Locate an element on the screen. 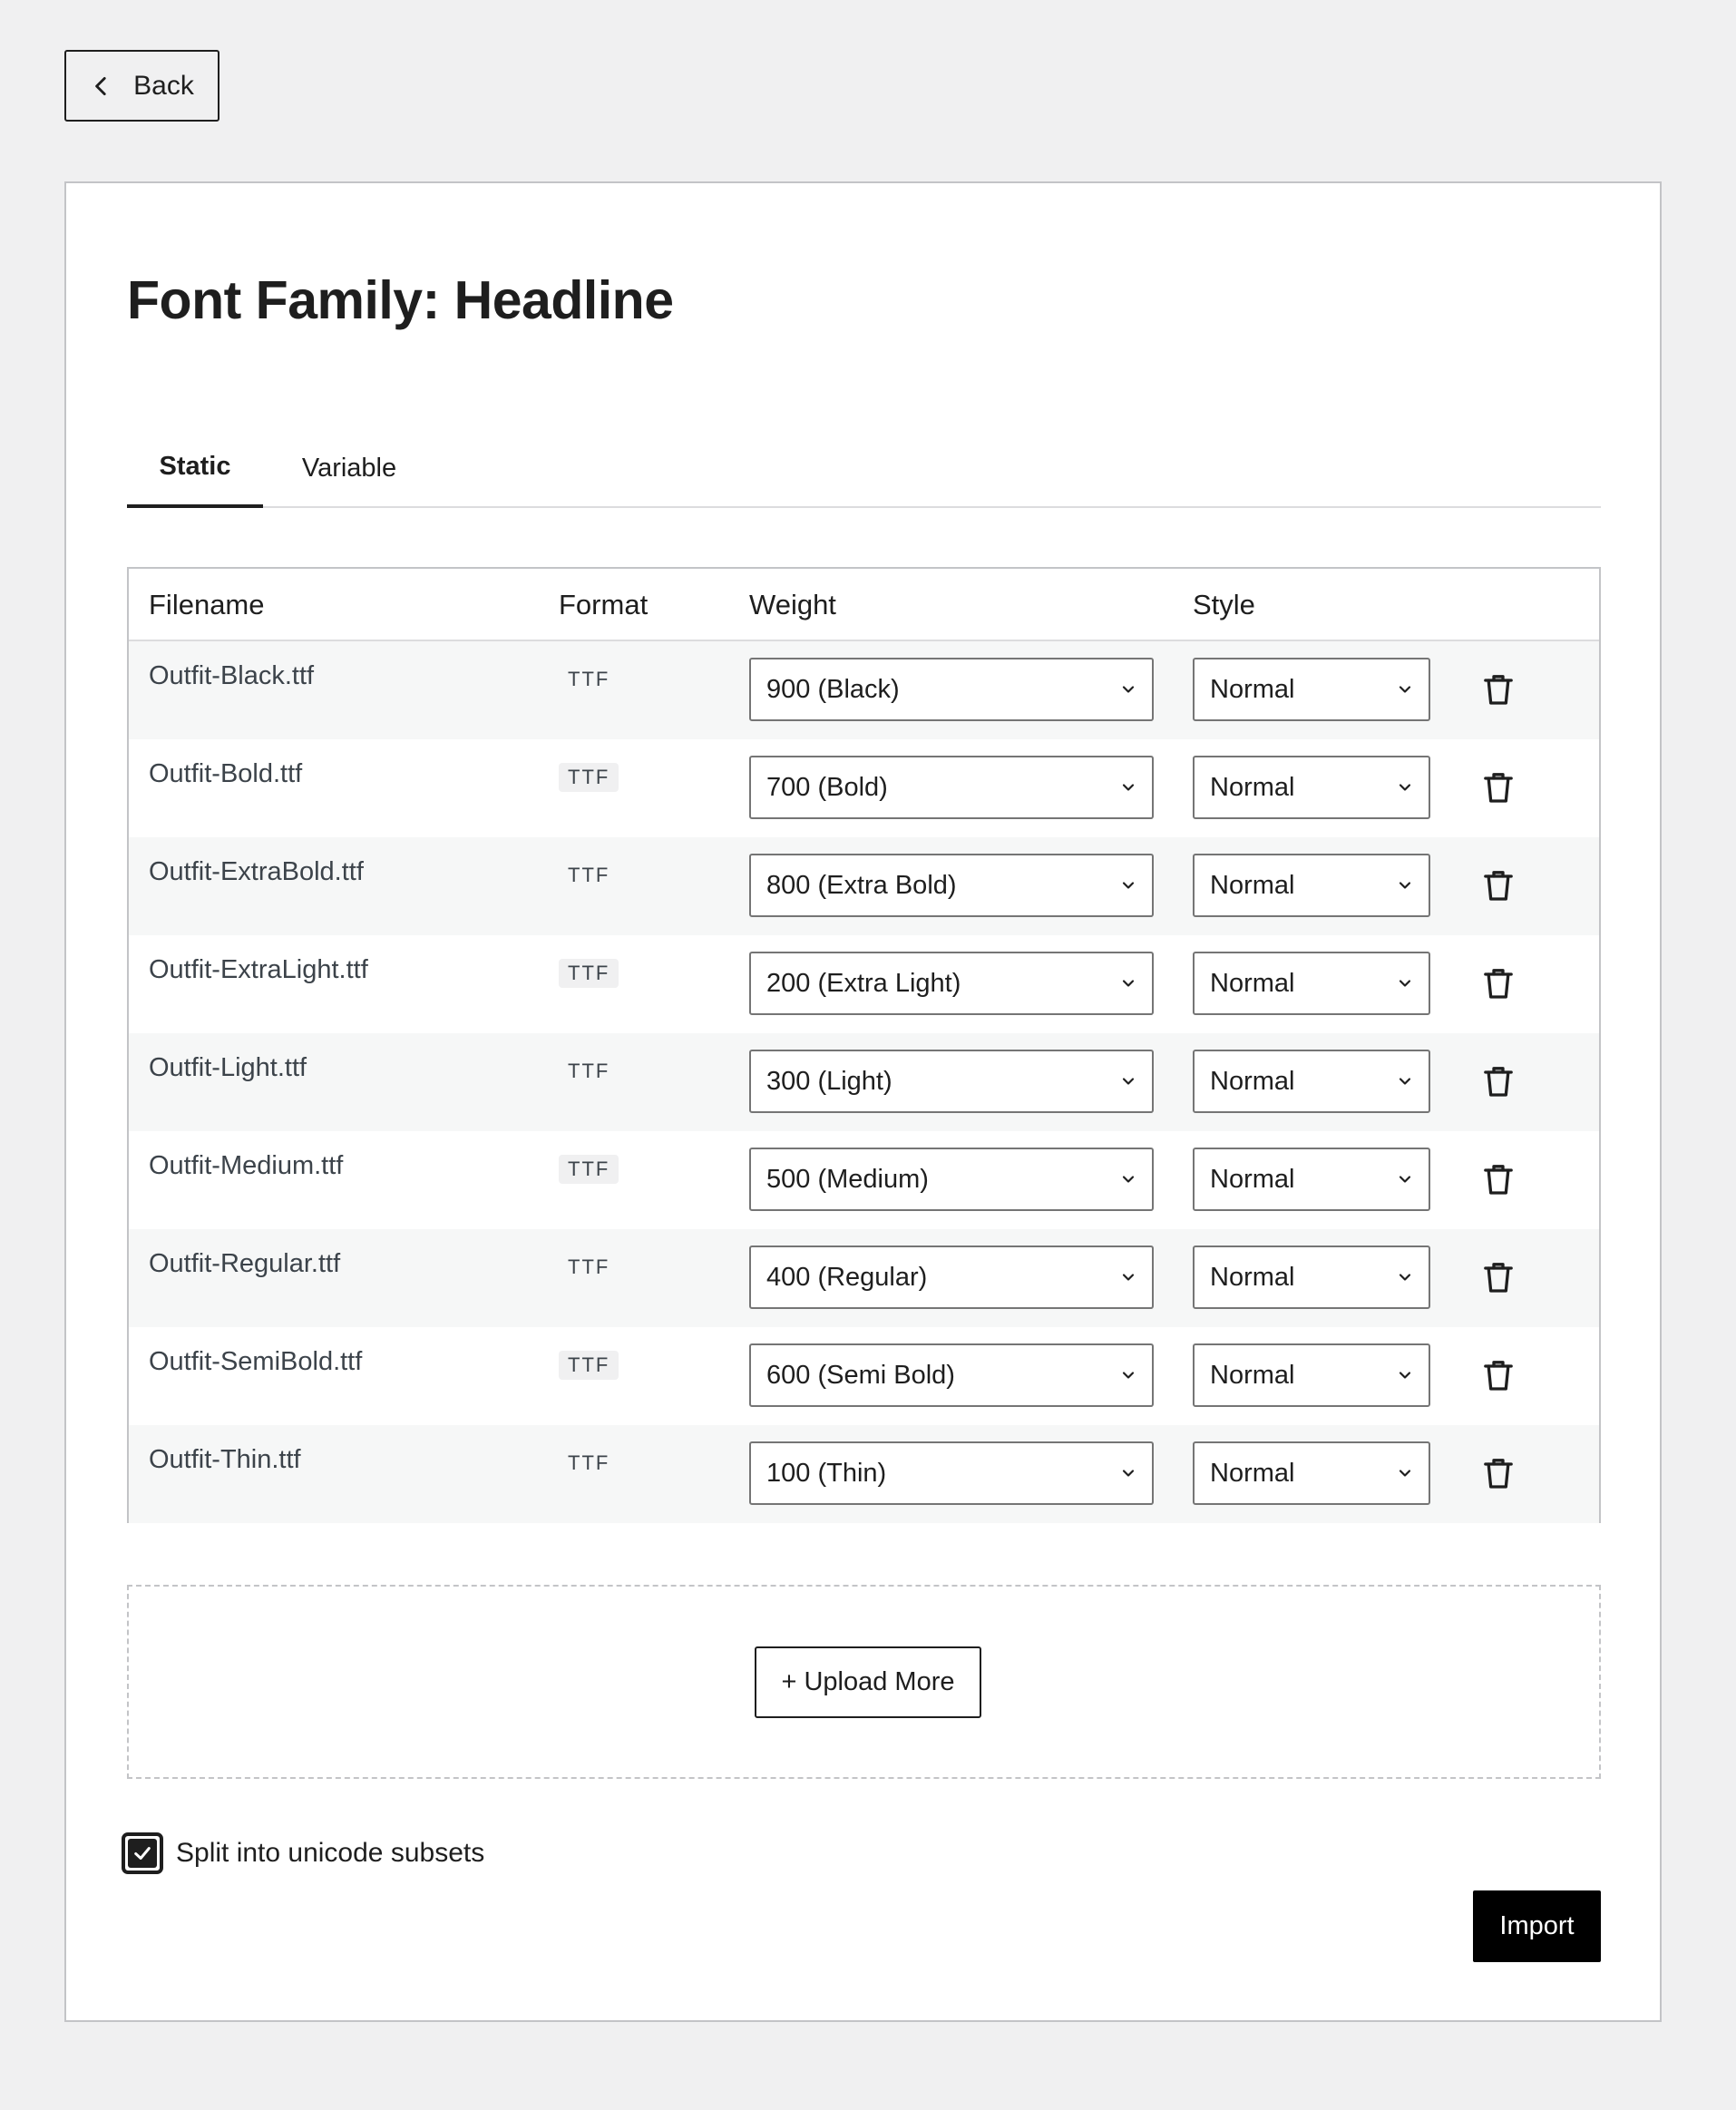  weight-select: 700 (Bold) is located at coordinates (951, 787).